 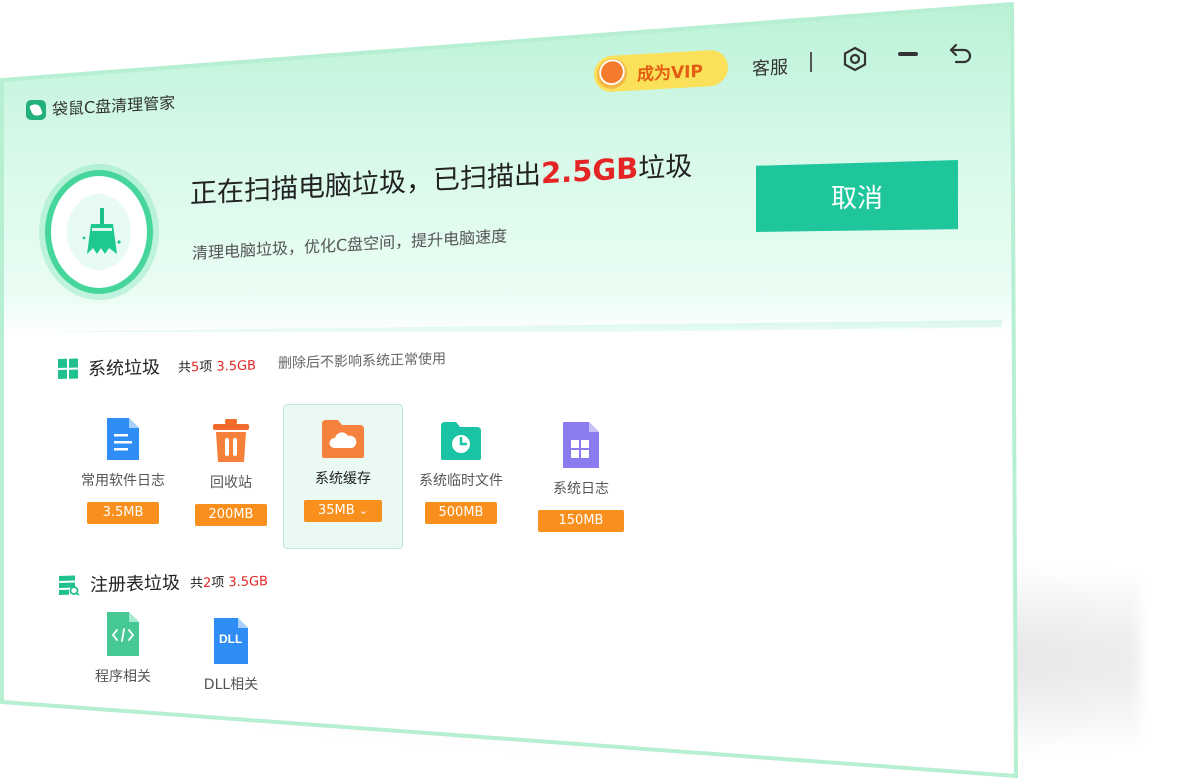 I want to click on junk-item-system-log: 系统日志 150MB, so click(x=581, y=476).